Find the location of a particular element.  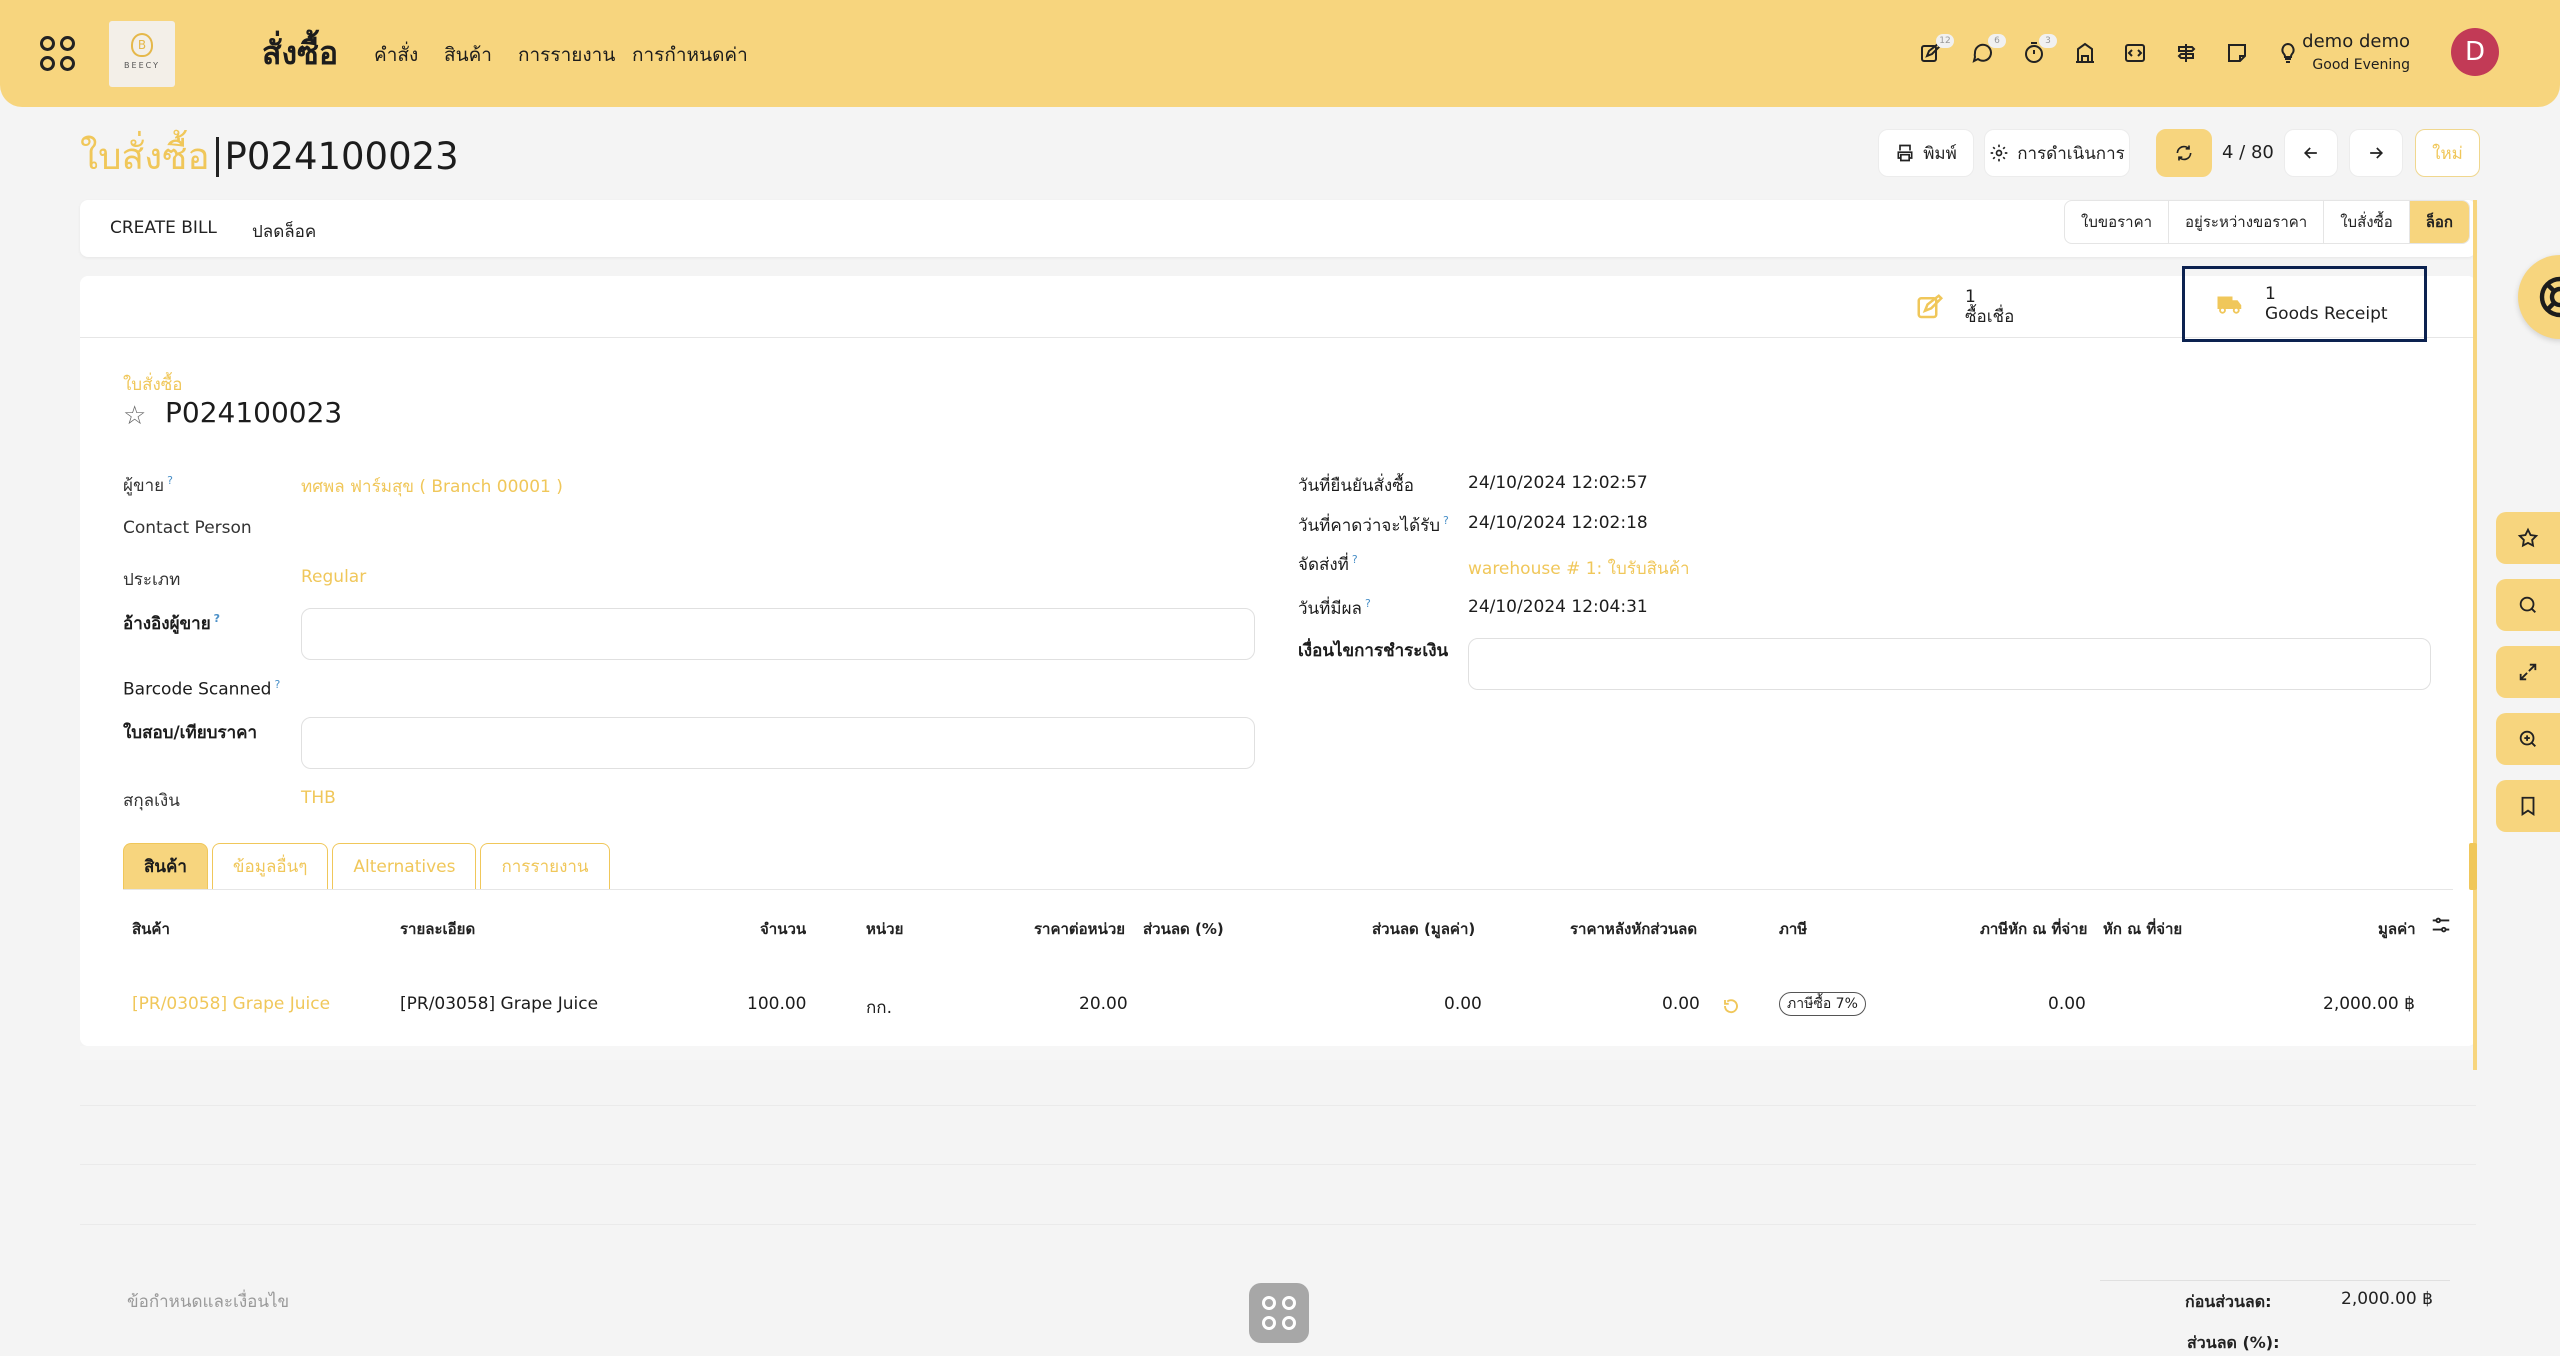

column-header-discount-amount: ส่วนลด (มูลค่า) is located at coordinates (1423, 929).